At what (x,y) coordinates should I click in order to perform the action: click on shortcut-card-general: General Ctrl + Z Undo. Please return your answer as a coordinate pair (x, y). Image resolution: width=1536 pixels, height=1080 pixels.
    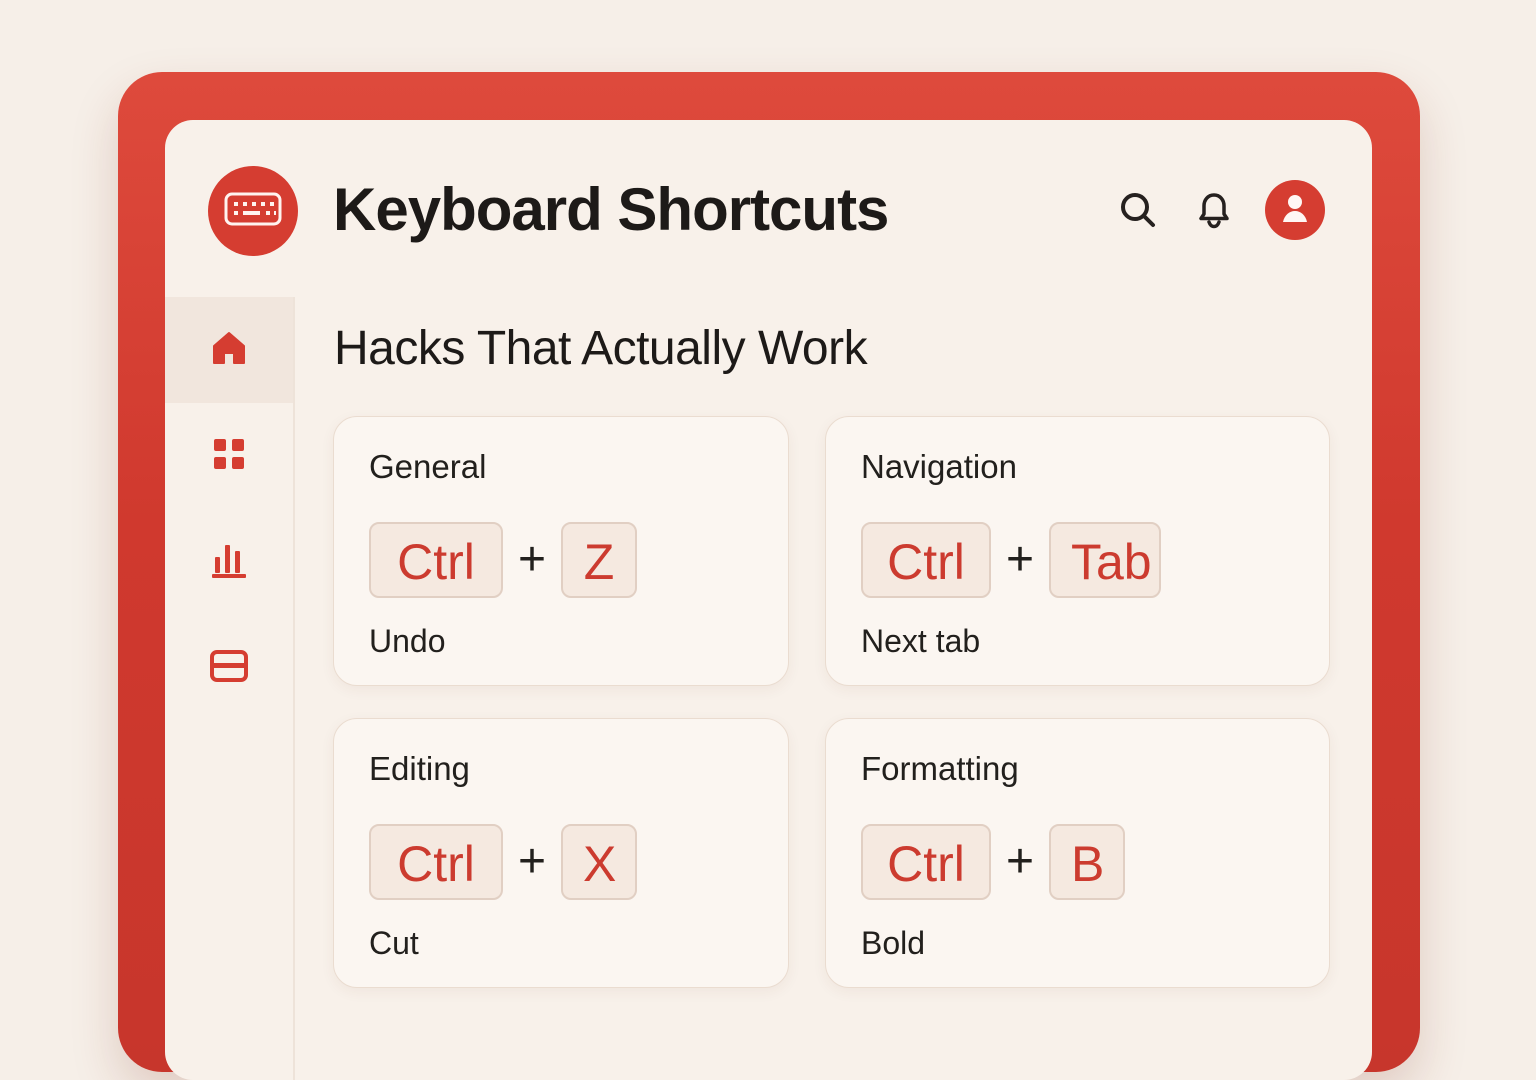
    Looking at the image, I should click on (561, 551).